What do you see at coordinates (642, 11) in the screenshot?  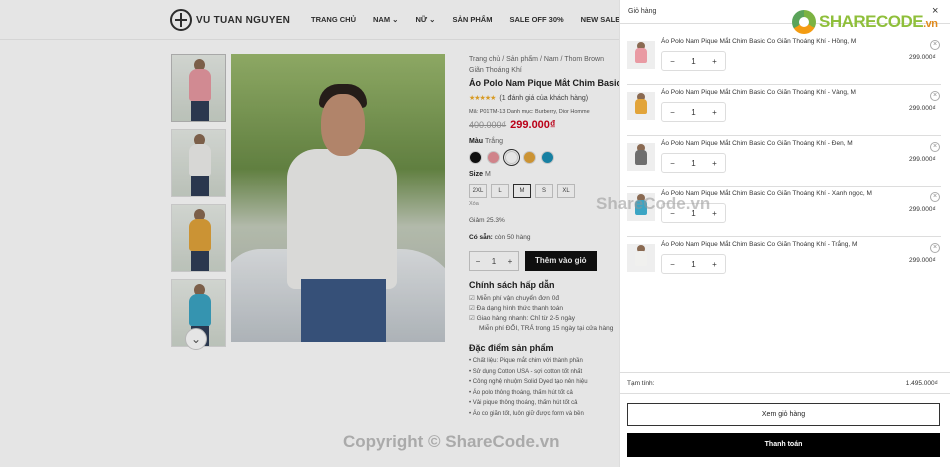 I see `cart-title: Giỏ hàng` at bounding box center [642, 11].